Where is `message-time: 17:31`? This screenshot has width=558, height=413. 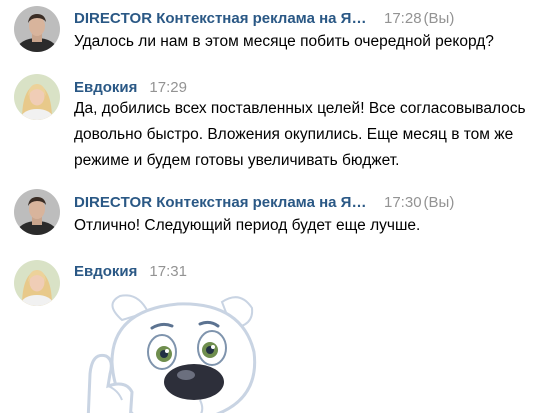
message-time: 17:31 is located at coordinates (168, 271).